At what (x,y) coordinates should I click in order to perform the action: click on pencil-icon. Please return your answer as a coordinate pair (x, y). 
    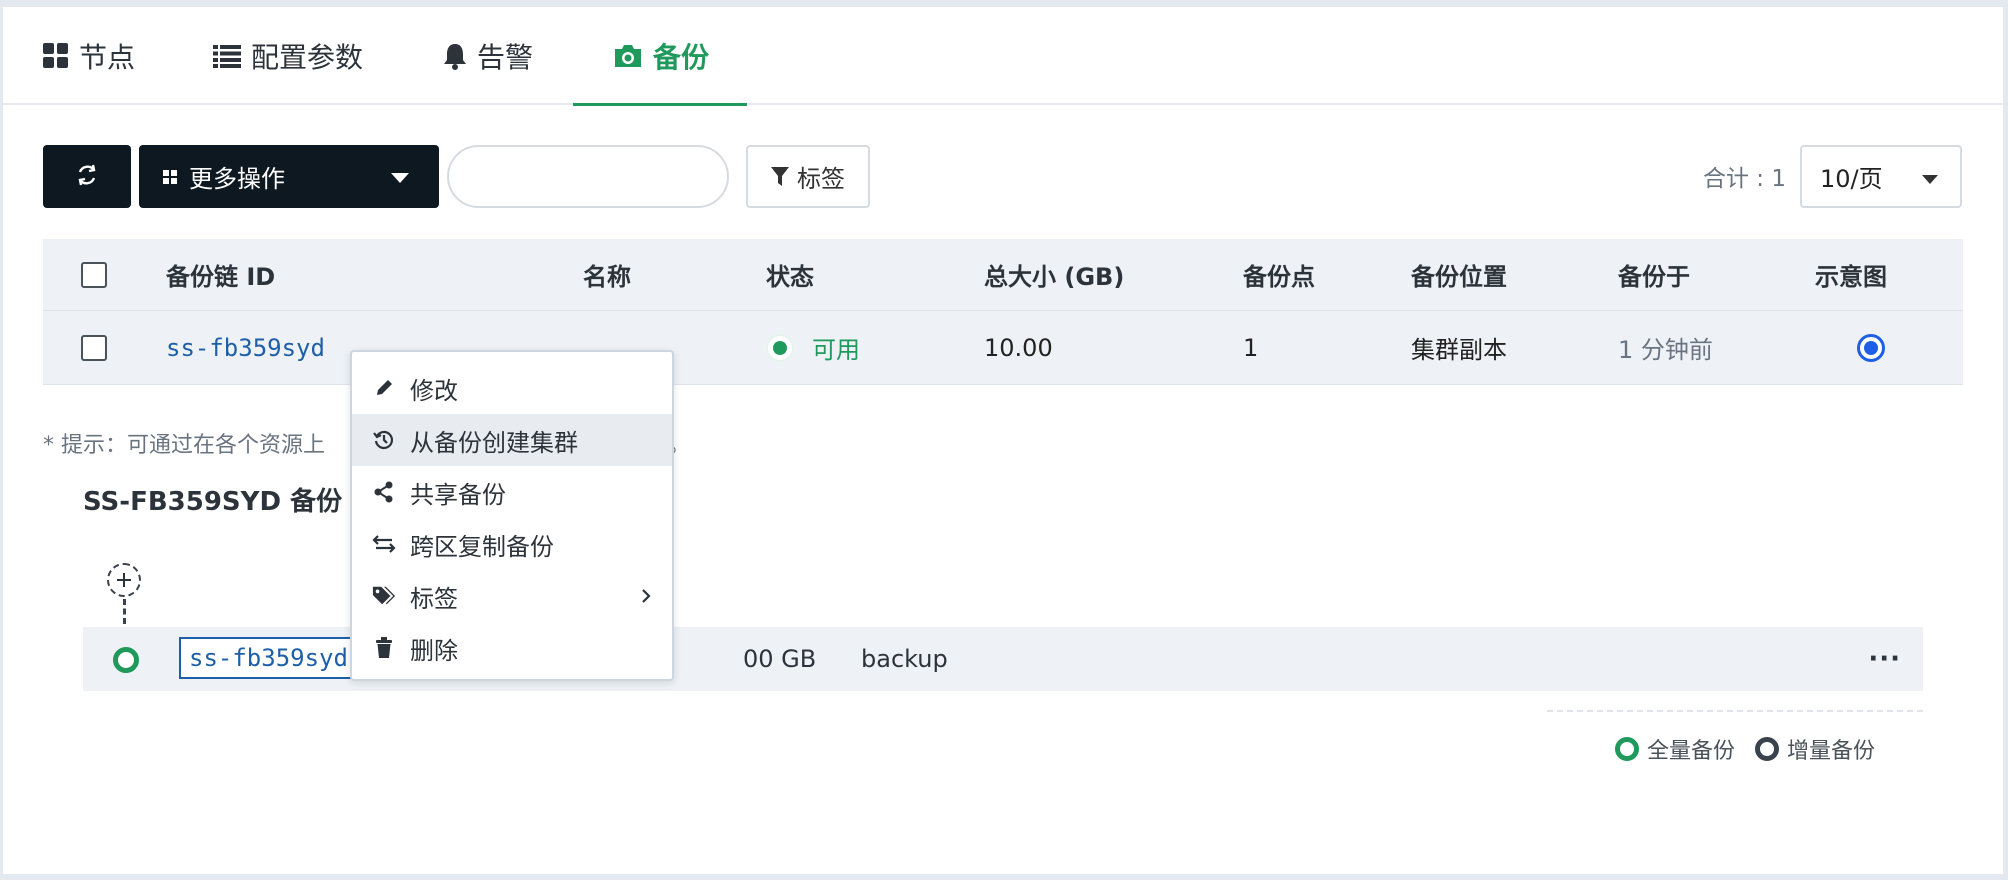
    Looking at the image, I should click on (384, 388).